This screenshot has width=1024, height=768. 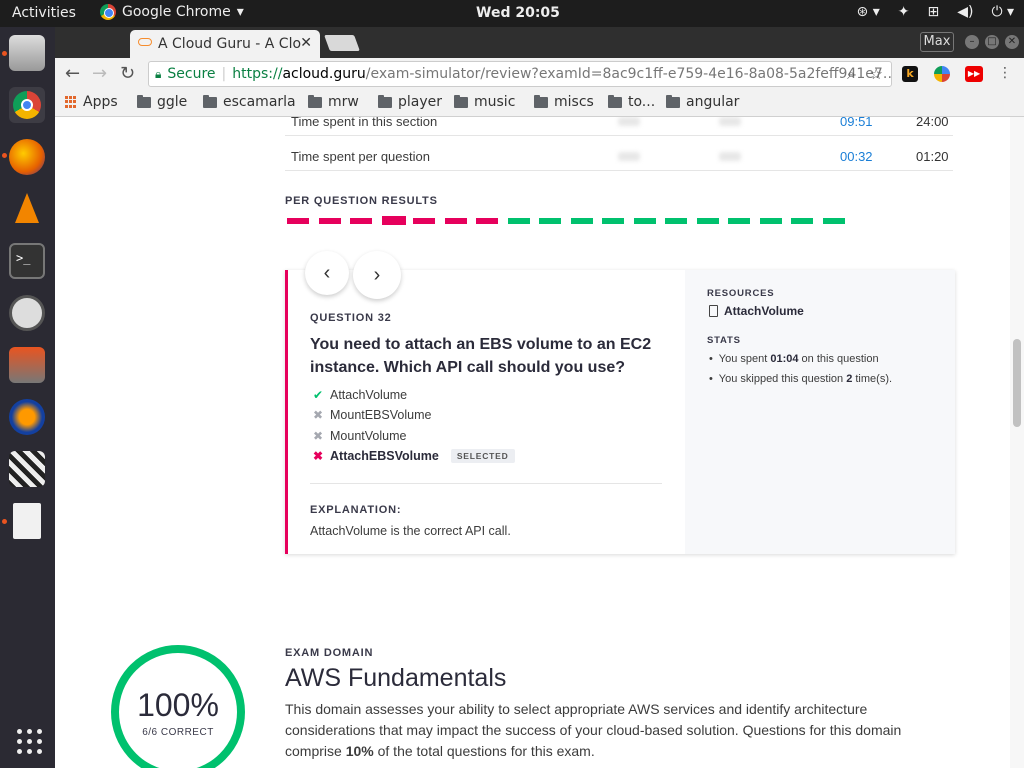 What do you see at coordinates (27, 741) in the screenshot?
I see `show-applications-icon` at bounding box center [27, 741].